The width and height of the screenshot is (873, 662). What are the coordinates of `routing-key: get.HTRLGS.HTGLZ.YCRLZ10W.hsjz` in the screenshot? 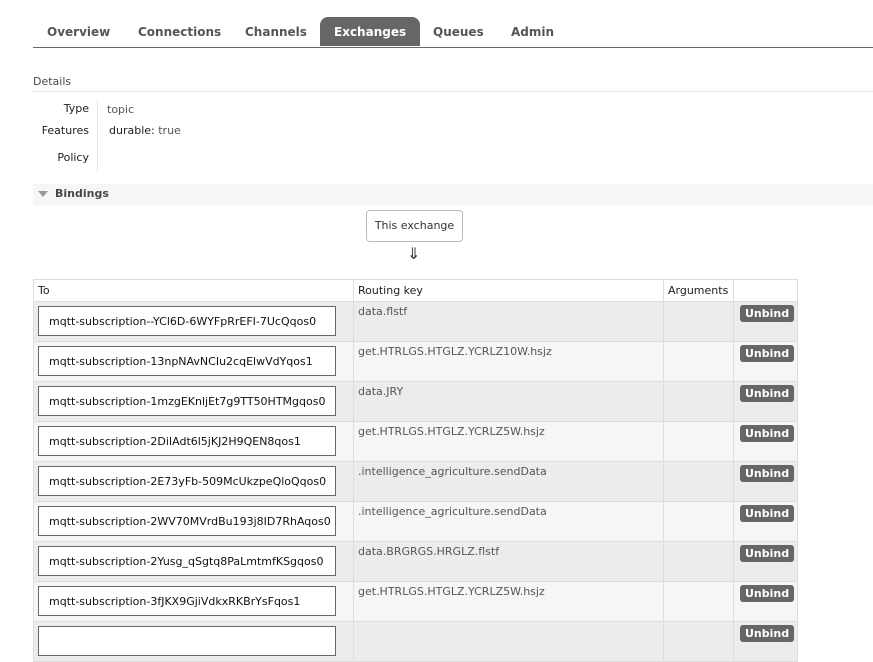 It's located at (455, 351).